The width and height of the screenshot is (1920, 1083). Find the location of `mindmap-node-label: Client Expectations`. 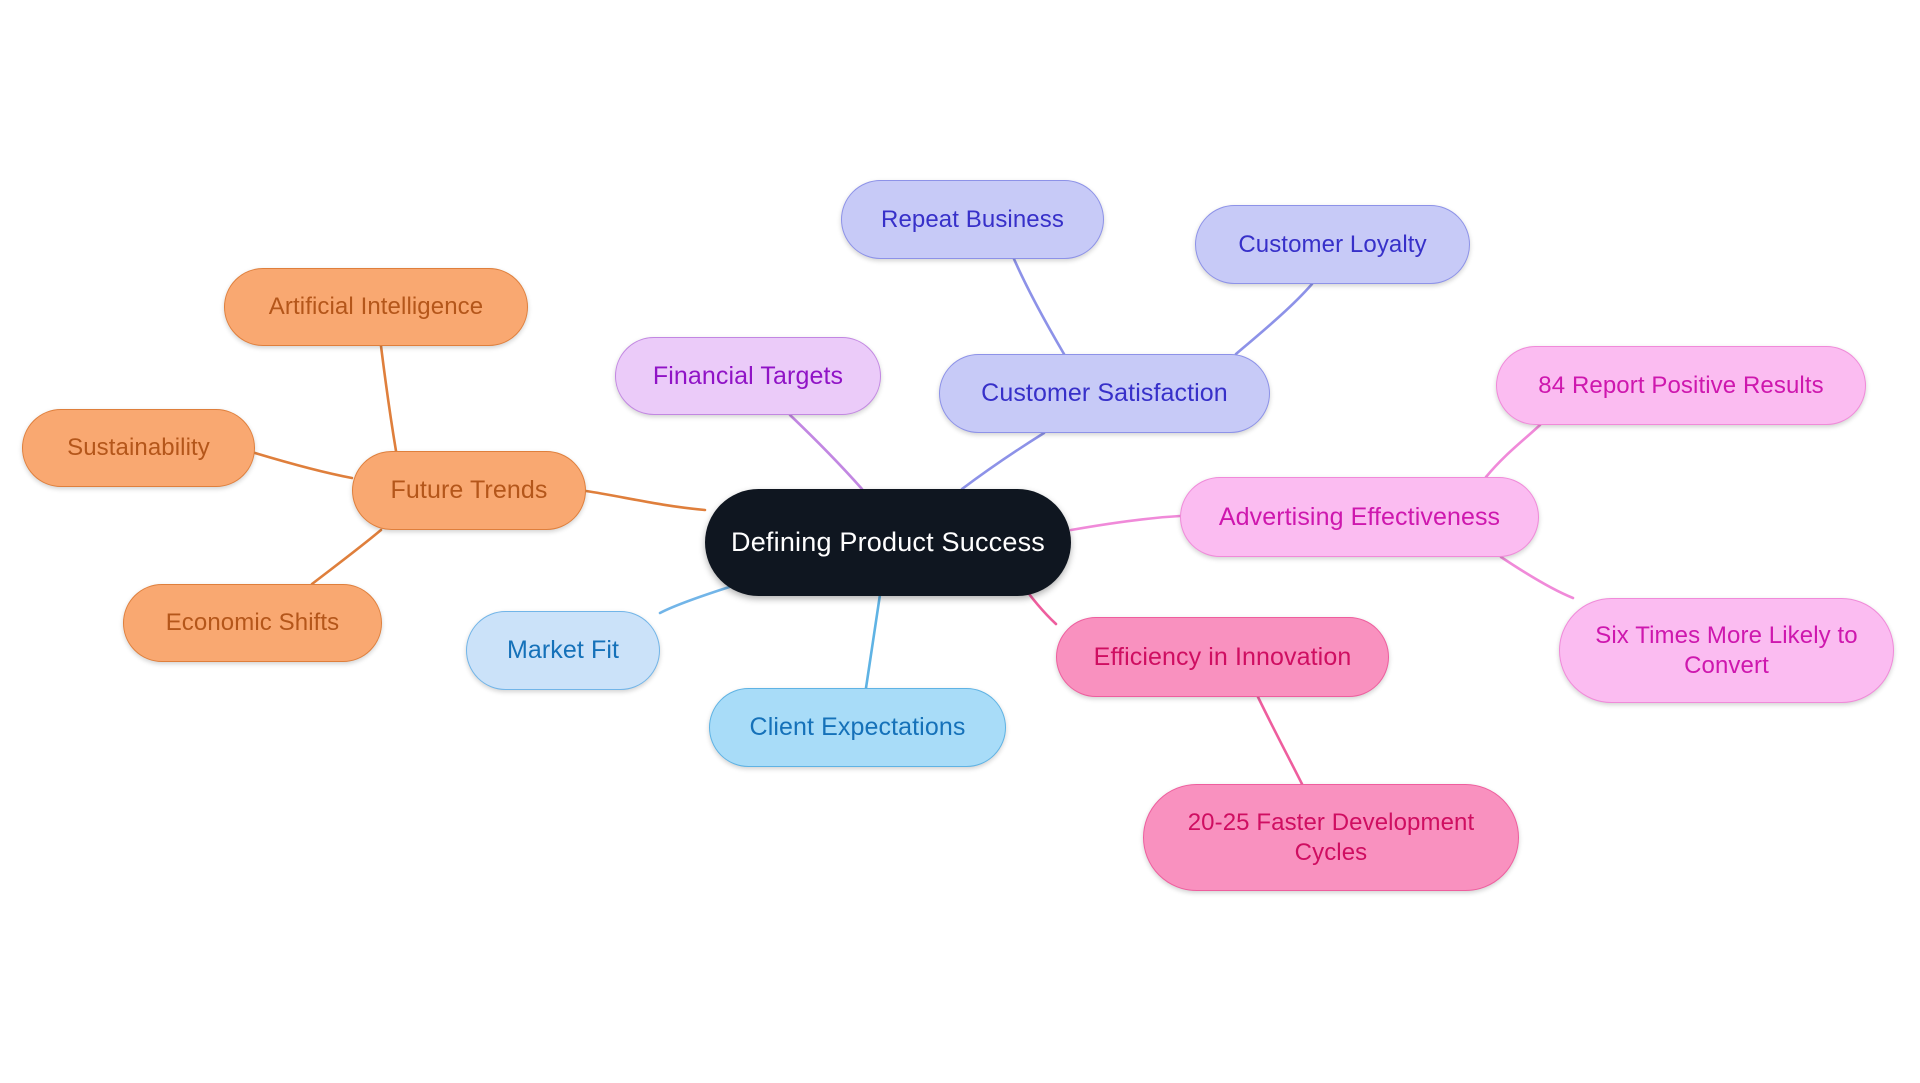

mindmap-node-label: Client Expectations is located at coordinates (857, 727).